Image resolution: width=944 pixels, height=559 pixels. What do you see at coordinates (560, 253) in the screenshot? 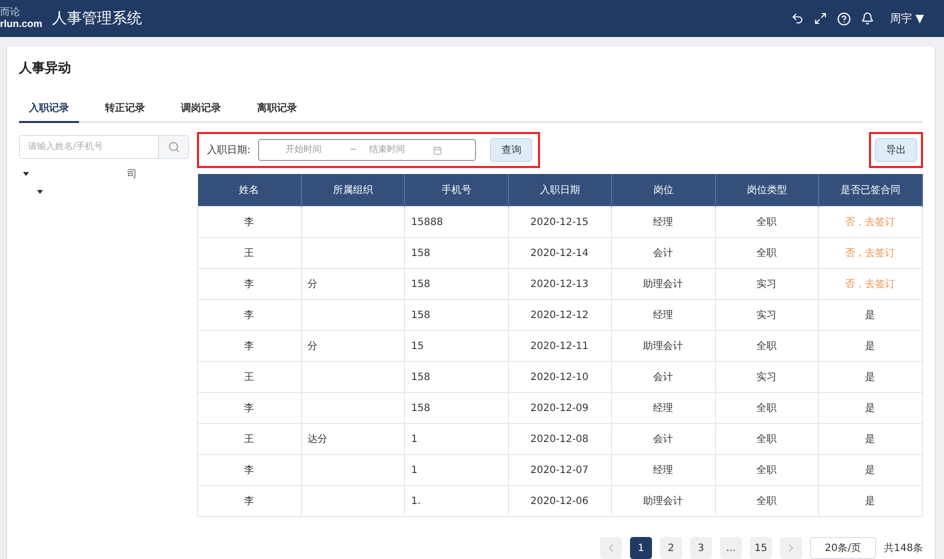
I see `table-cell: 2020-12-14` at bounding box center [560, 253].